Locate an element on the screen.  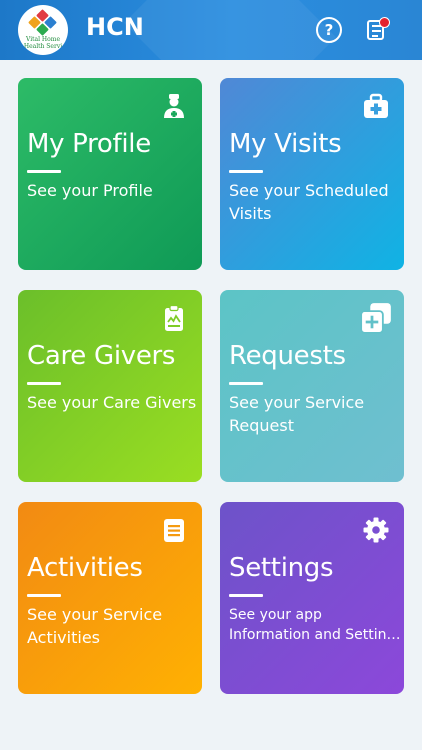
clipboard-icon is located at coordinates (174, 317).